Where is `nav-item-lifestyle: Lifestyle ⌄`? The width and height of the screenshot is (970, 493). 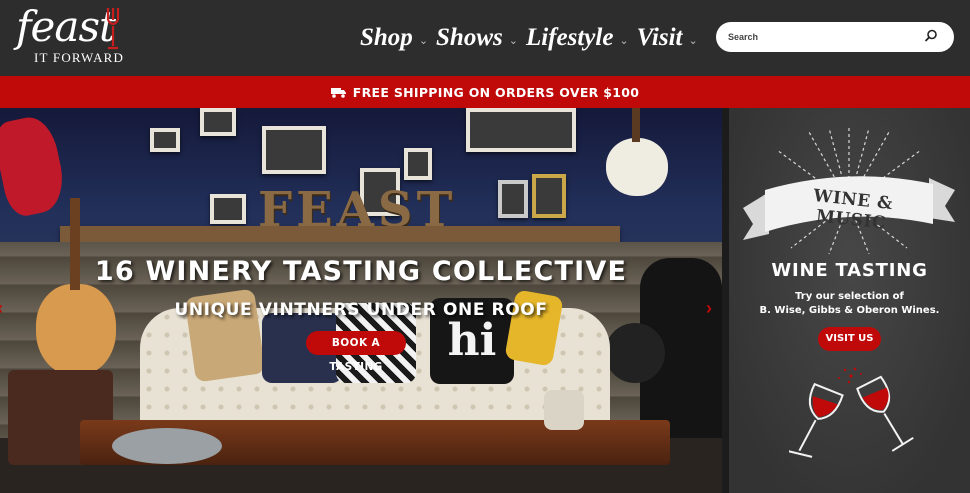
nav-item-lifestyle: Lifestyle ⌄ is located at coordinates (577, 38).